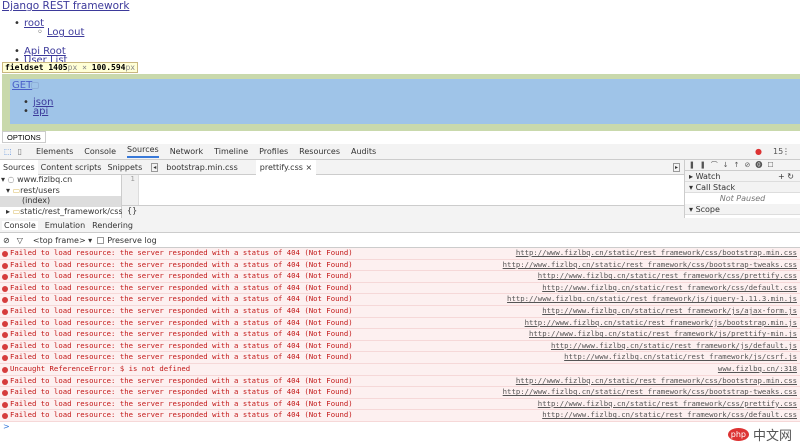  Describe the element at coordinates (60, 180) in the screenshot. I see `tree-item-domain: ▾ ◌ www.fizlbq.cn` at that location.